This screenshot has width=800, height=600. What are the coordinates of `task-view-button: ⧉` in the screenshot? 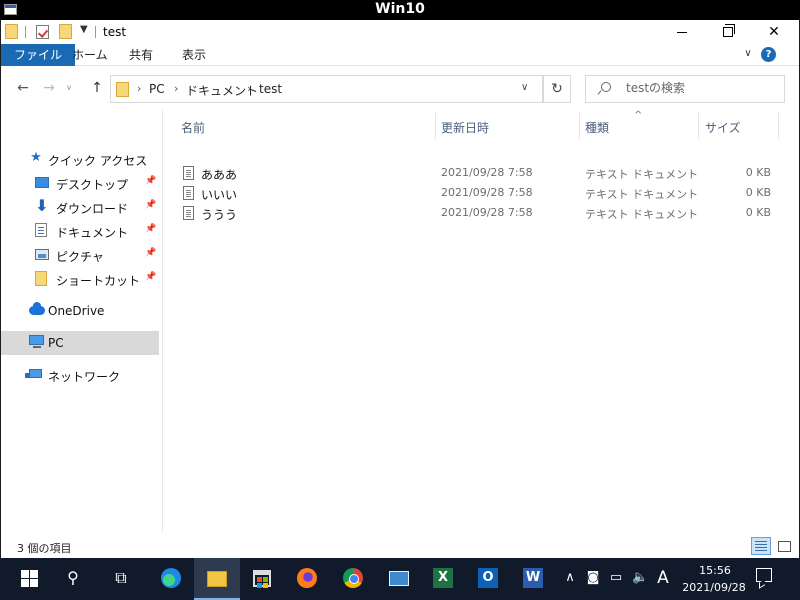 It's located at (121, 579).